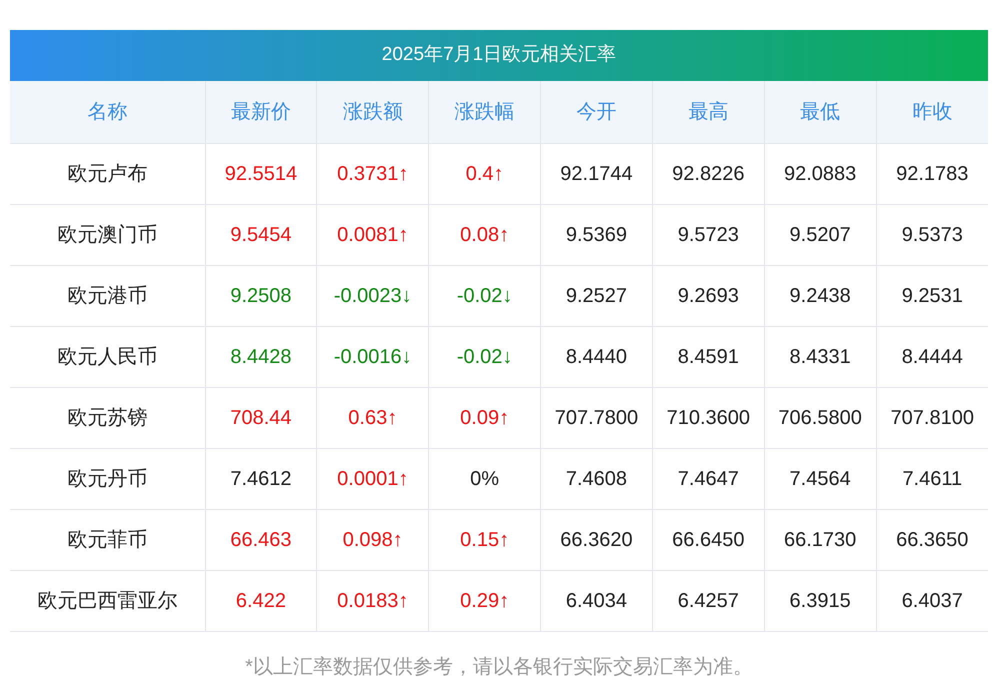 Image resolution: width=1000 pixels, height=698 pixels. What do you see at coordinates (820, 478) in the screenshot?
I see `table-cell: 7.4564` at bounding box center [820, 478].